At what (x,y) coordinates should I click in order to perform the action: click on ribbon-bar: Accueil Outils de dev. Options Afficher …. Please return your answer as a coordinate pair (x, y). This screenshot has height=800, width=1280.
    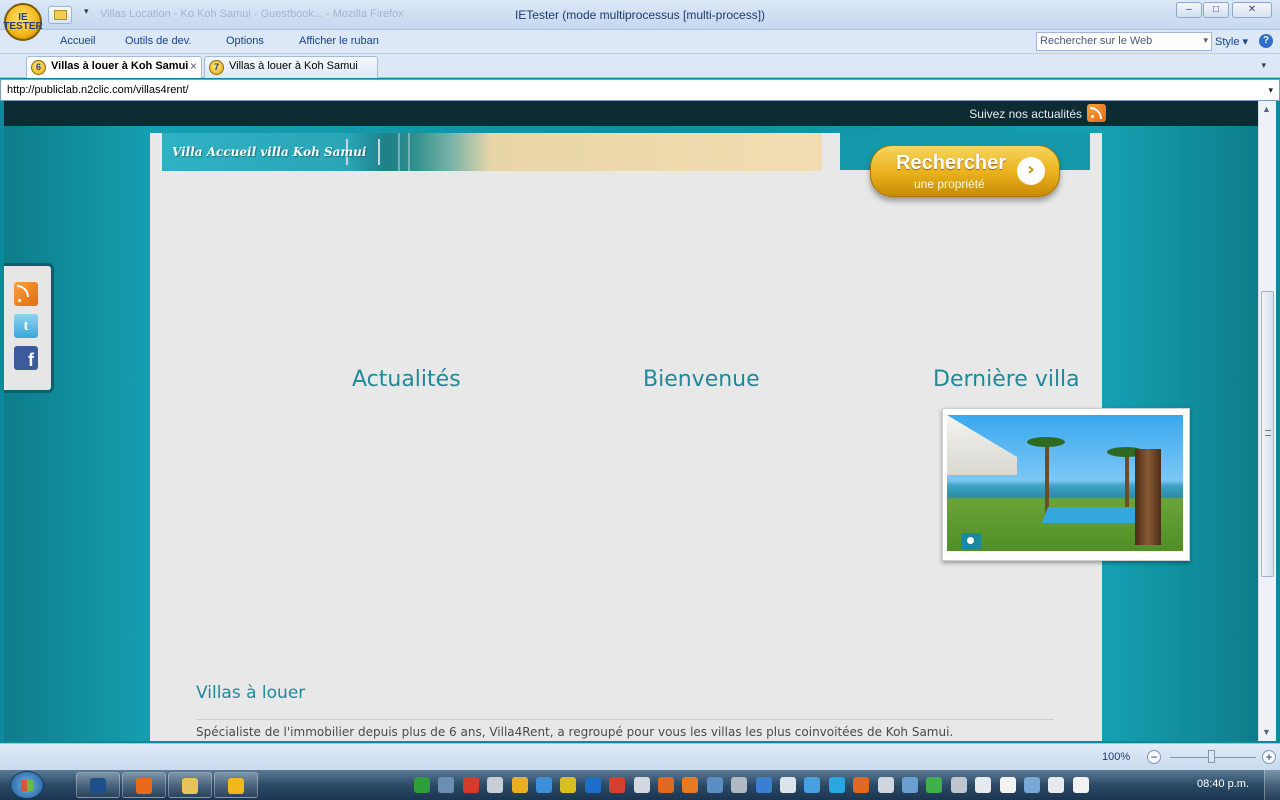
    Looking at the image, I should click on (640, 42).